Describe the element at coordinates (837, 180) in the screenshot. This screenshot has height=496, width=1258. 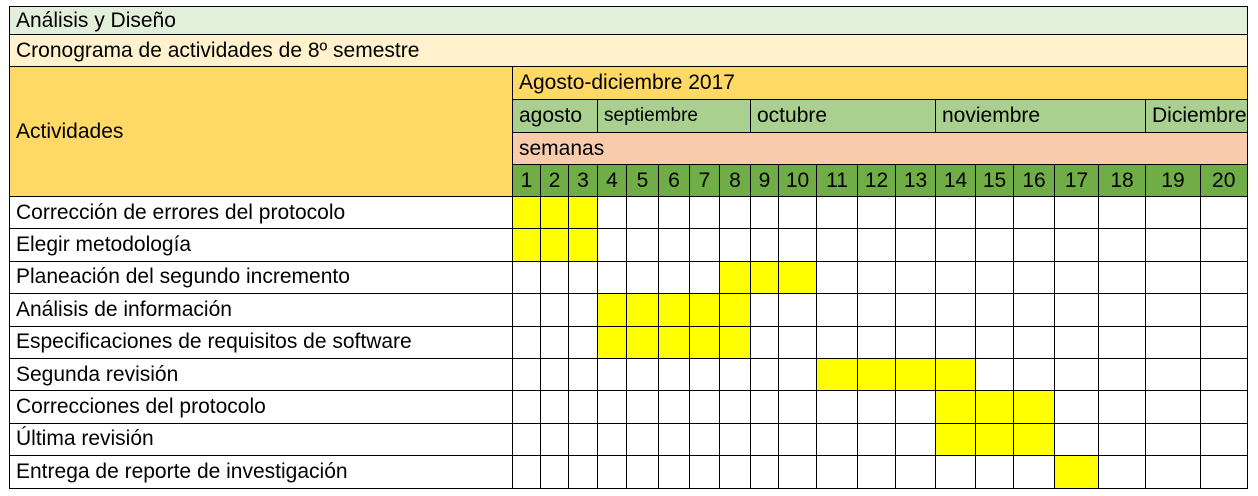
I see `week-number: 11` at that location.